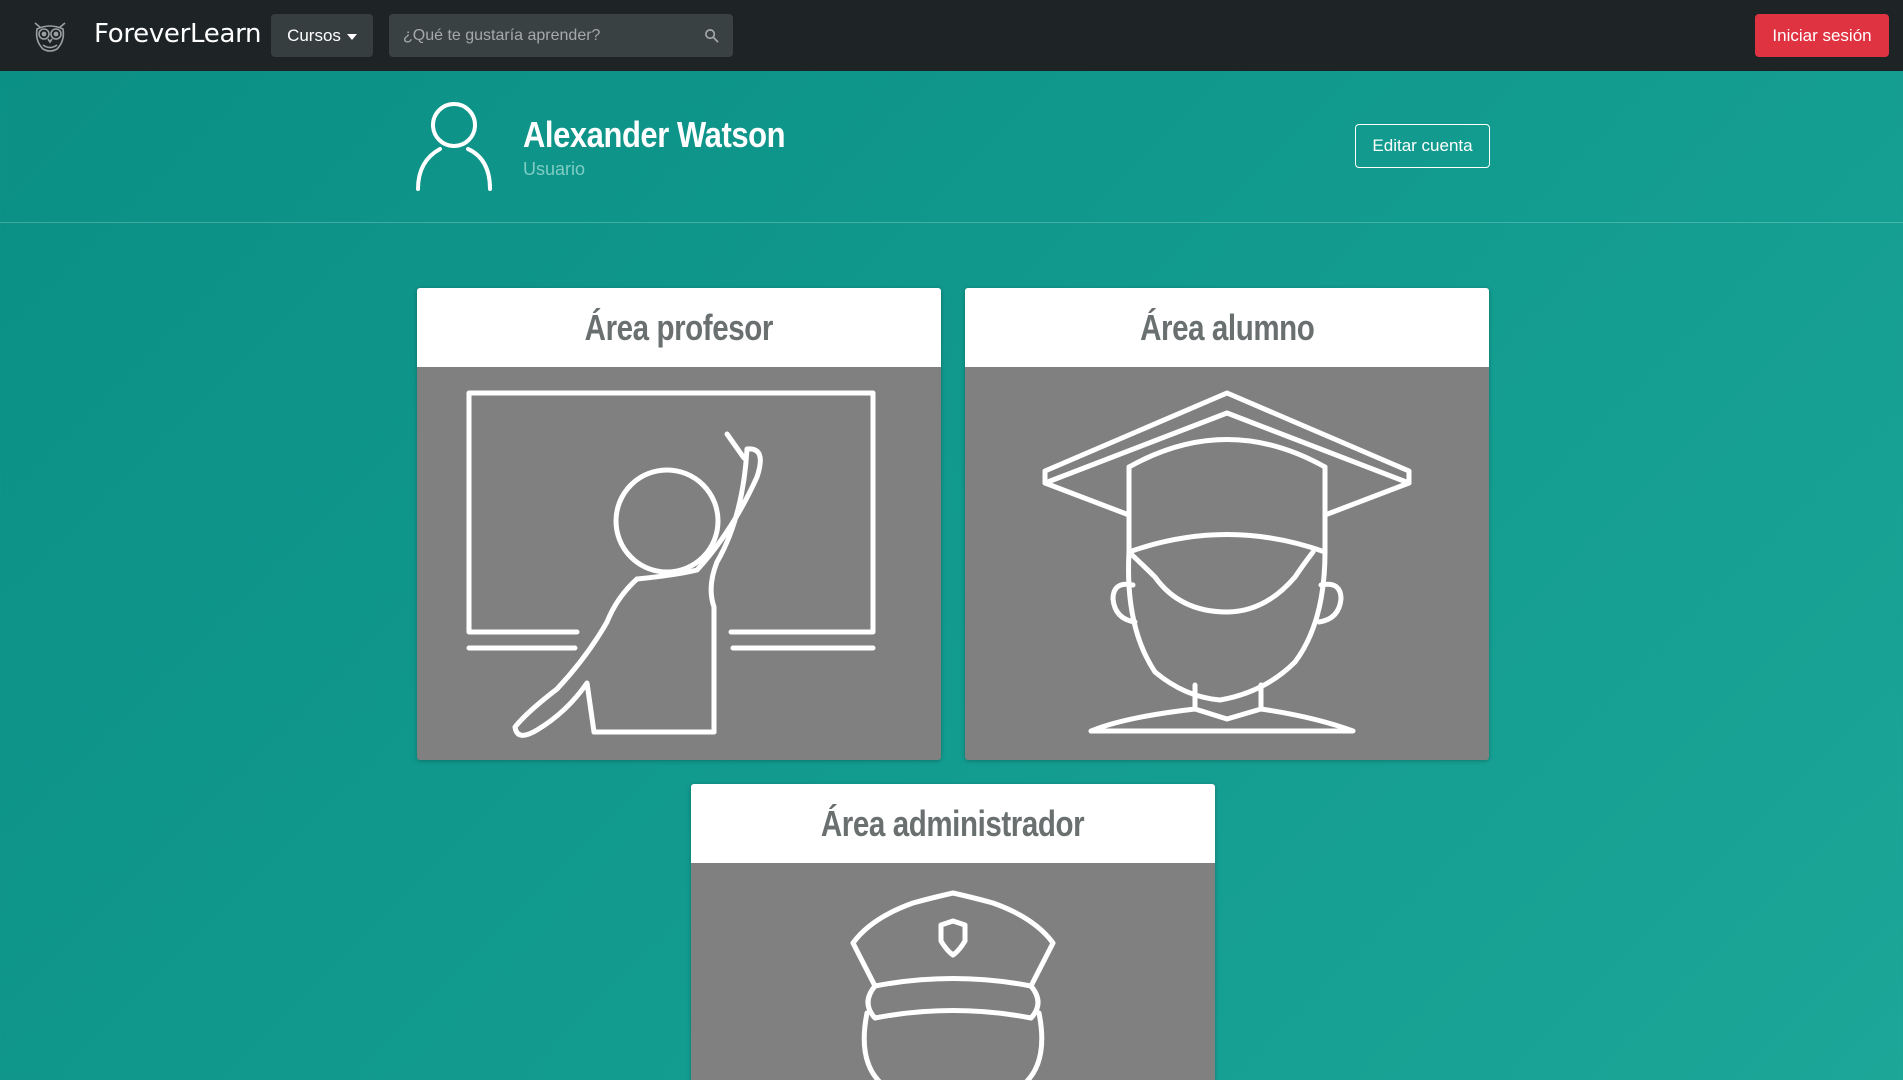 The width and height of the screenshot is (1903, 1080). What do you see at coordinates (554, 169) in the screenshot?
I see `user-role: Usuario` at bounding box center [554, 169].